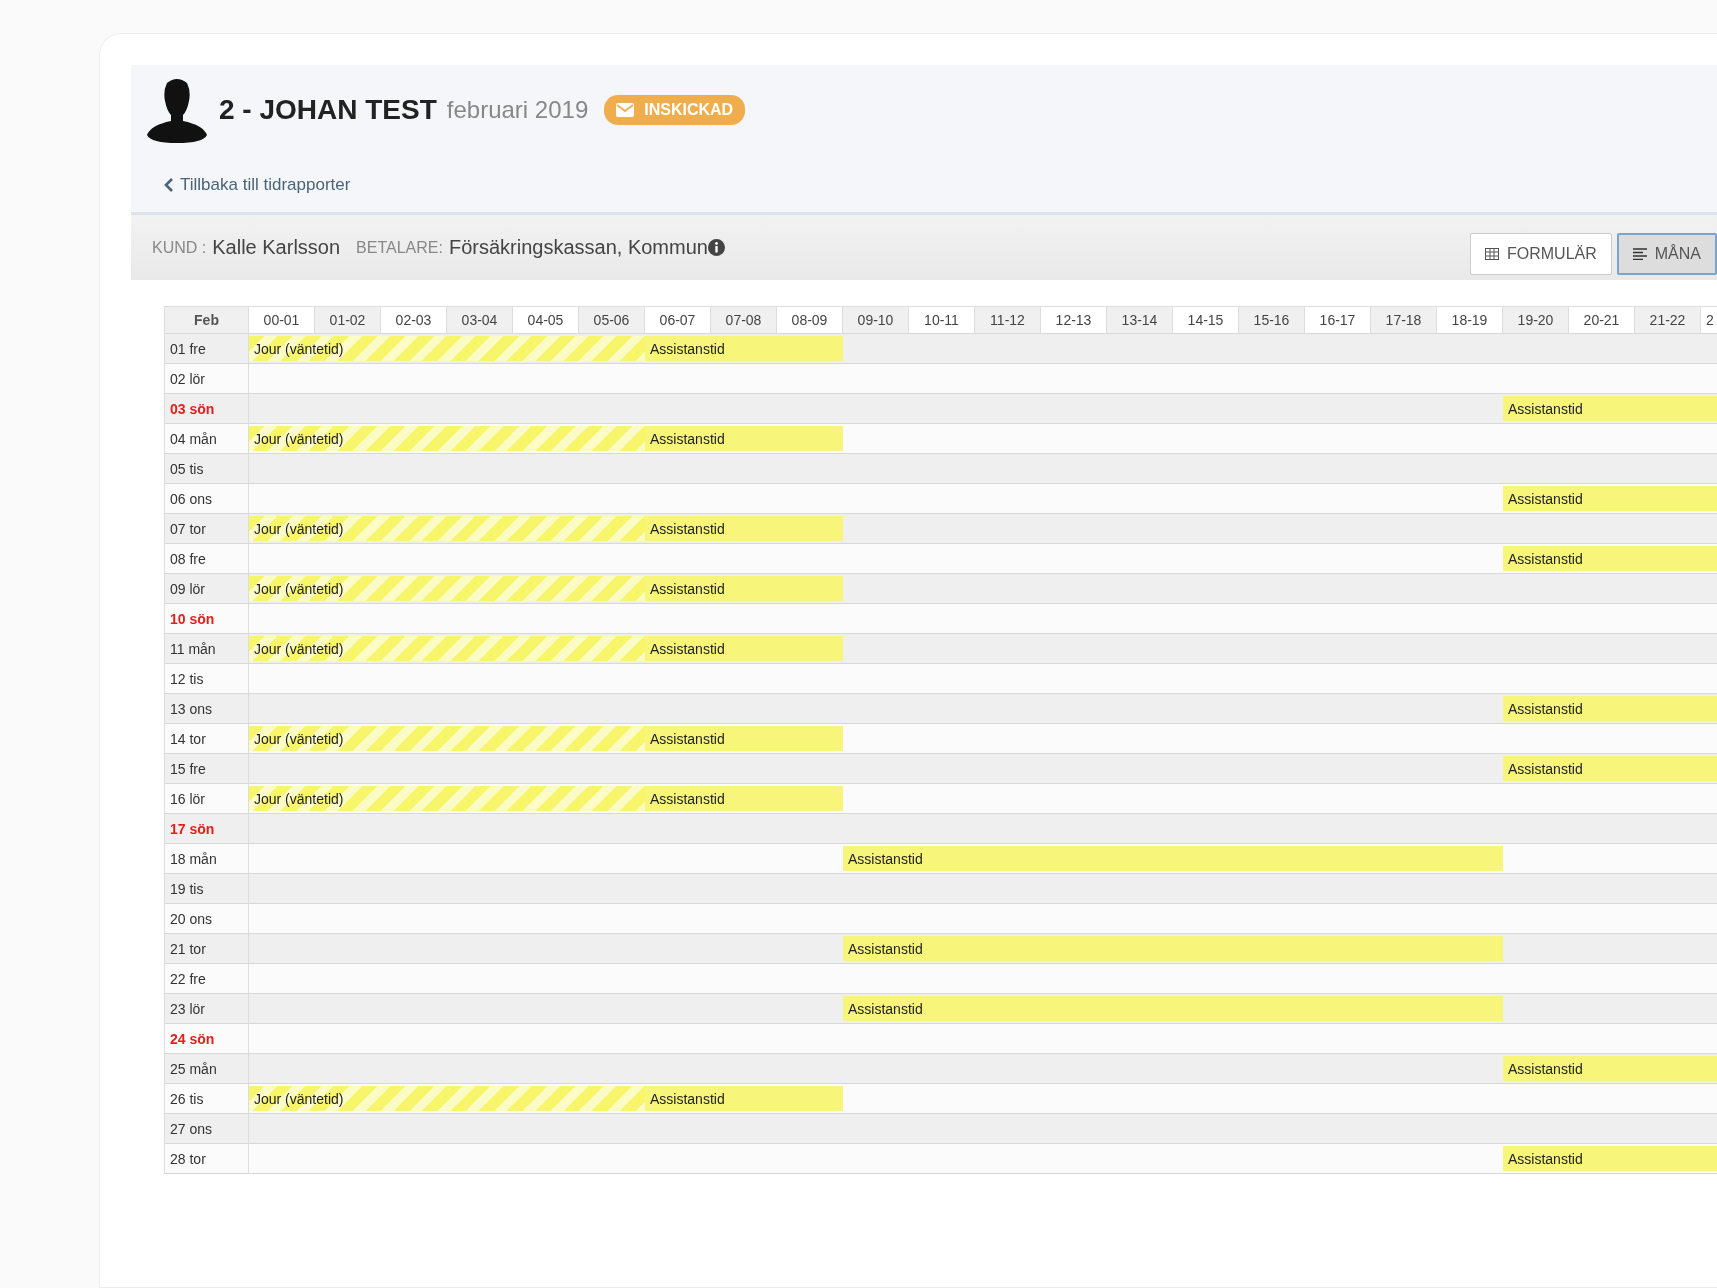 The height and width of the screenshot is (1288, 1717). What do you see at coordinates (206, 978) in the screenshot?
I see `day-label: 22 fre` at bounding box center [206, 978].